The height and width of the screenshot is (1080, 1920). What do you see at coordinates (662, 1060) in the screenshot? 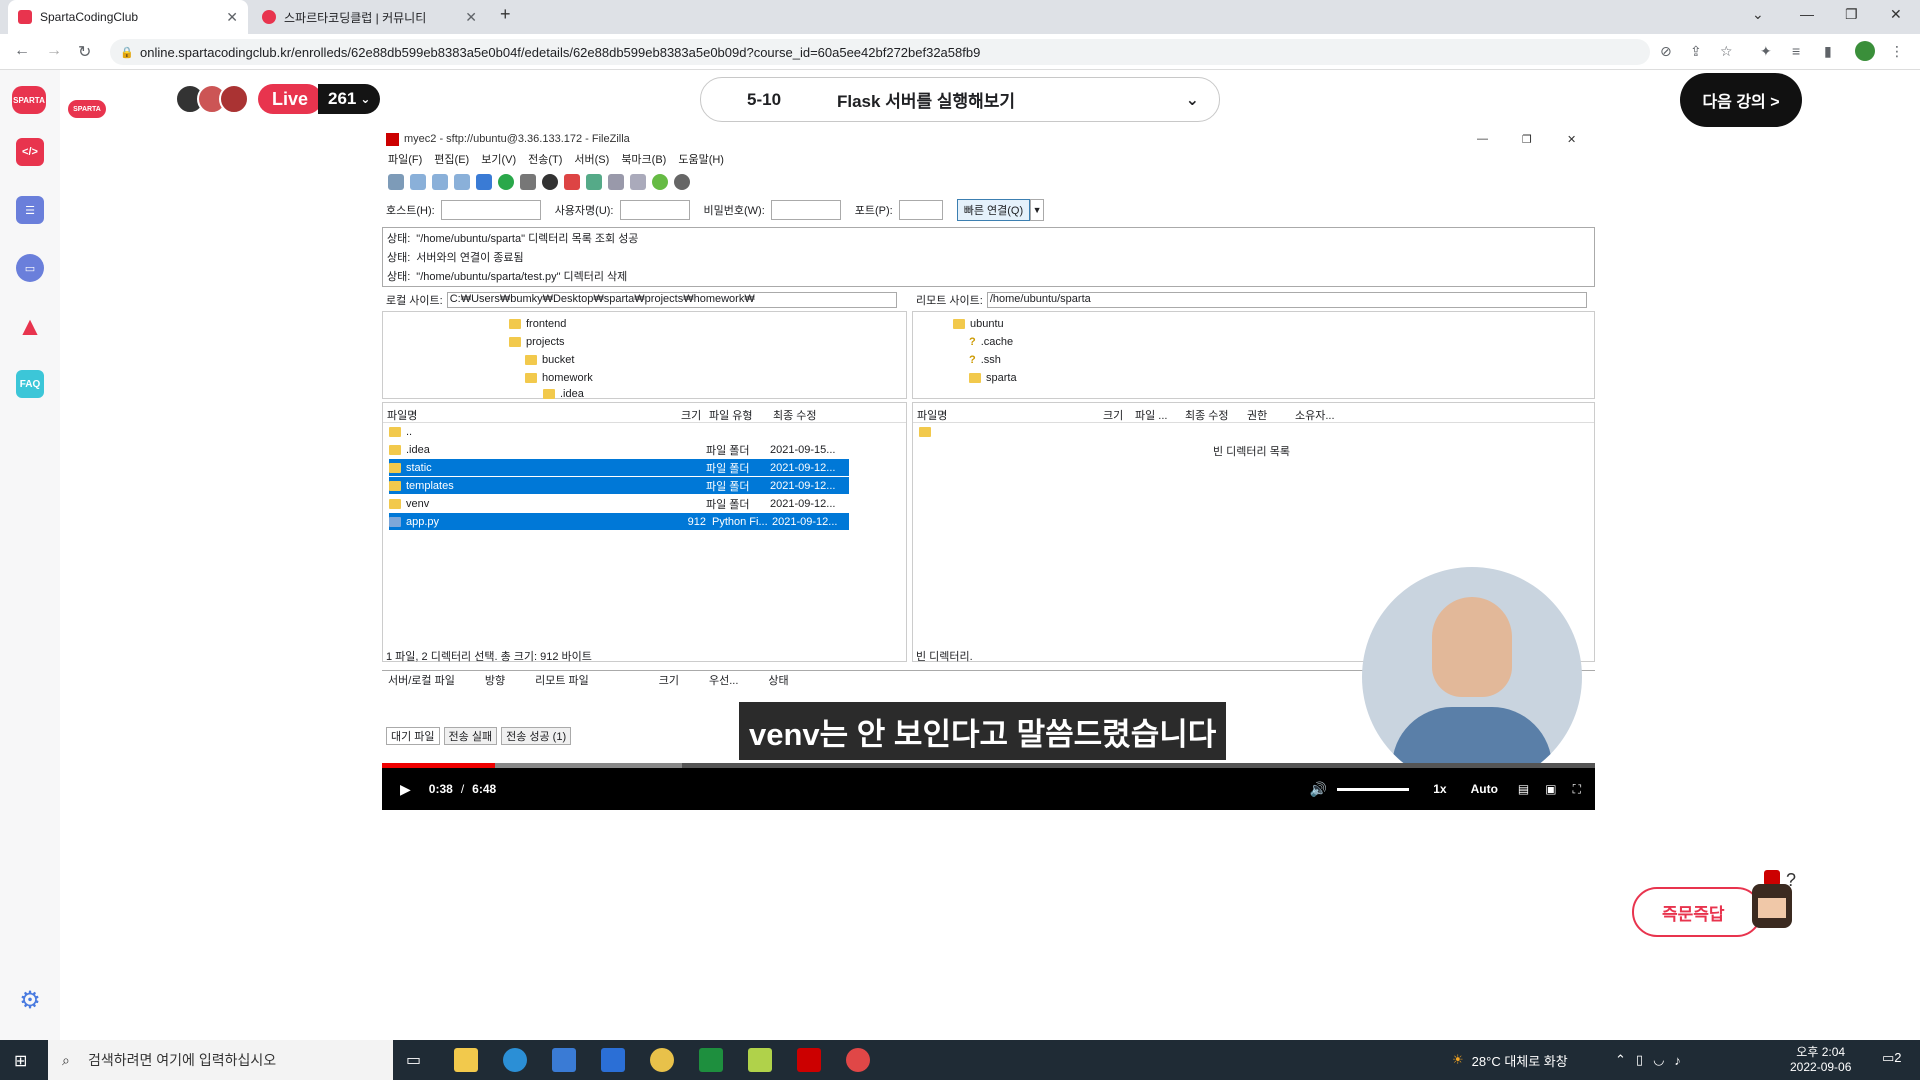
I see `chrome-icon` at bounding box center [662, 1060].